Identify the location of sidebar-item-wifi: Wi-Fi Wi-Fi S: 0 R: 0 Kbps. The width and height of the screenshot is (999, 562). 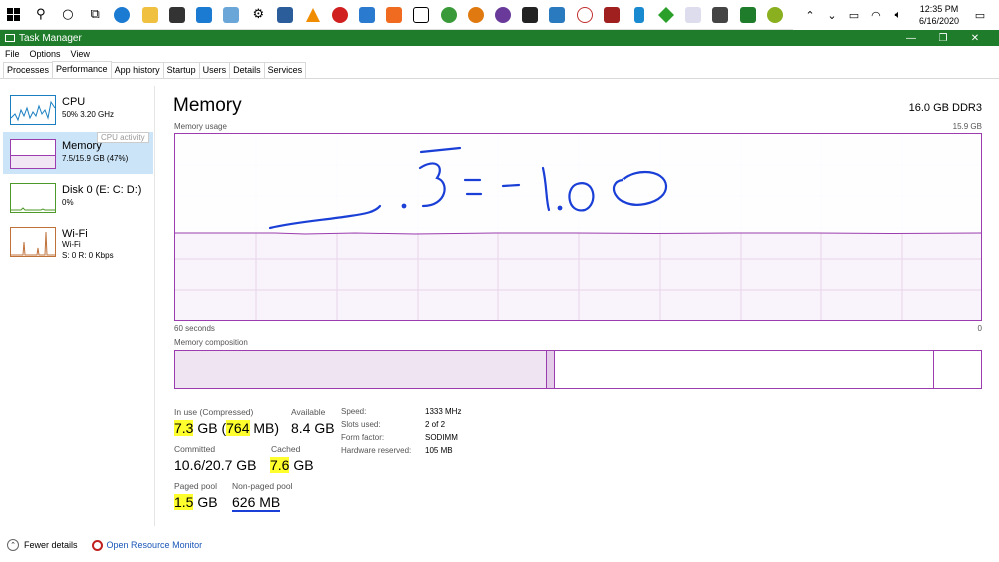
(78, 241).